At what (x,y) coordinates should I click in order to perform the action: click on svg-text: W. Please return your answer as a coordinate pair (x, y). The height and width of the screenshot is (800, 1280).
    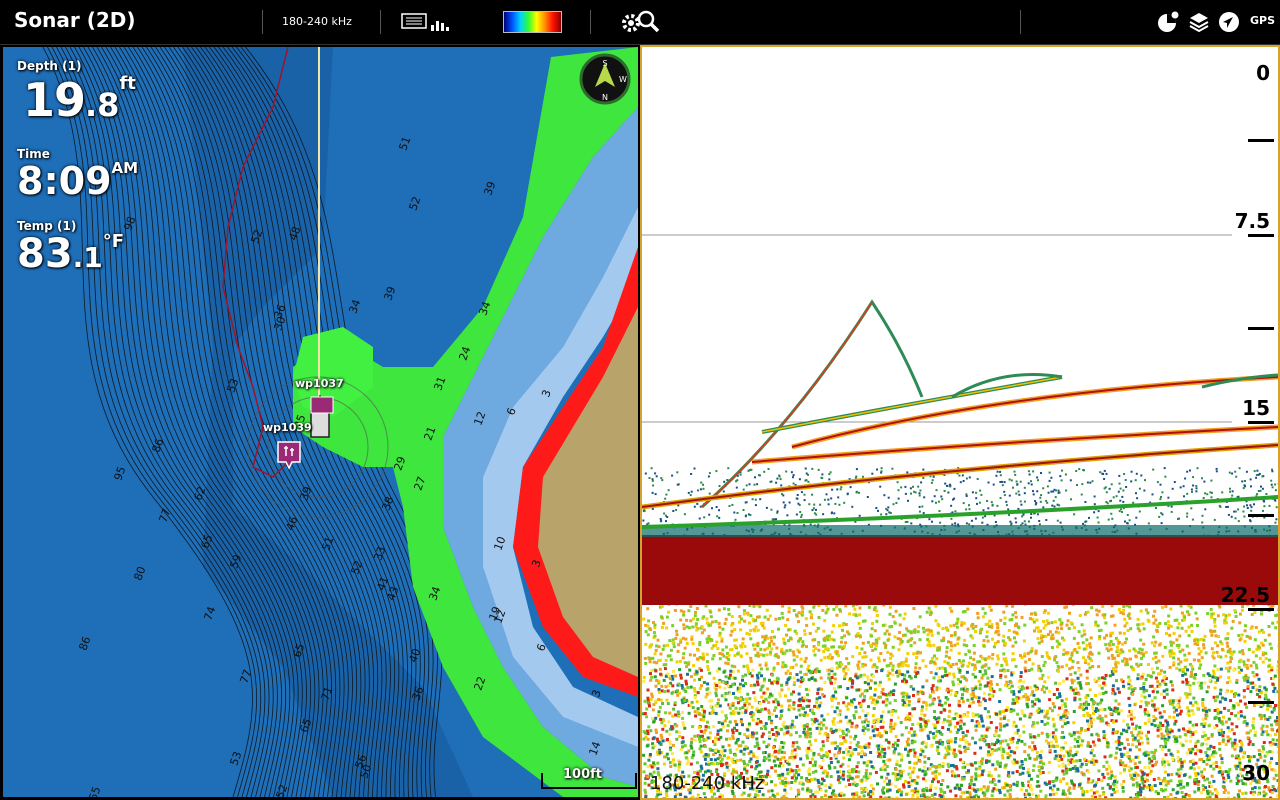
    Looking at the image, I should click on (623, 79).